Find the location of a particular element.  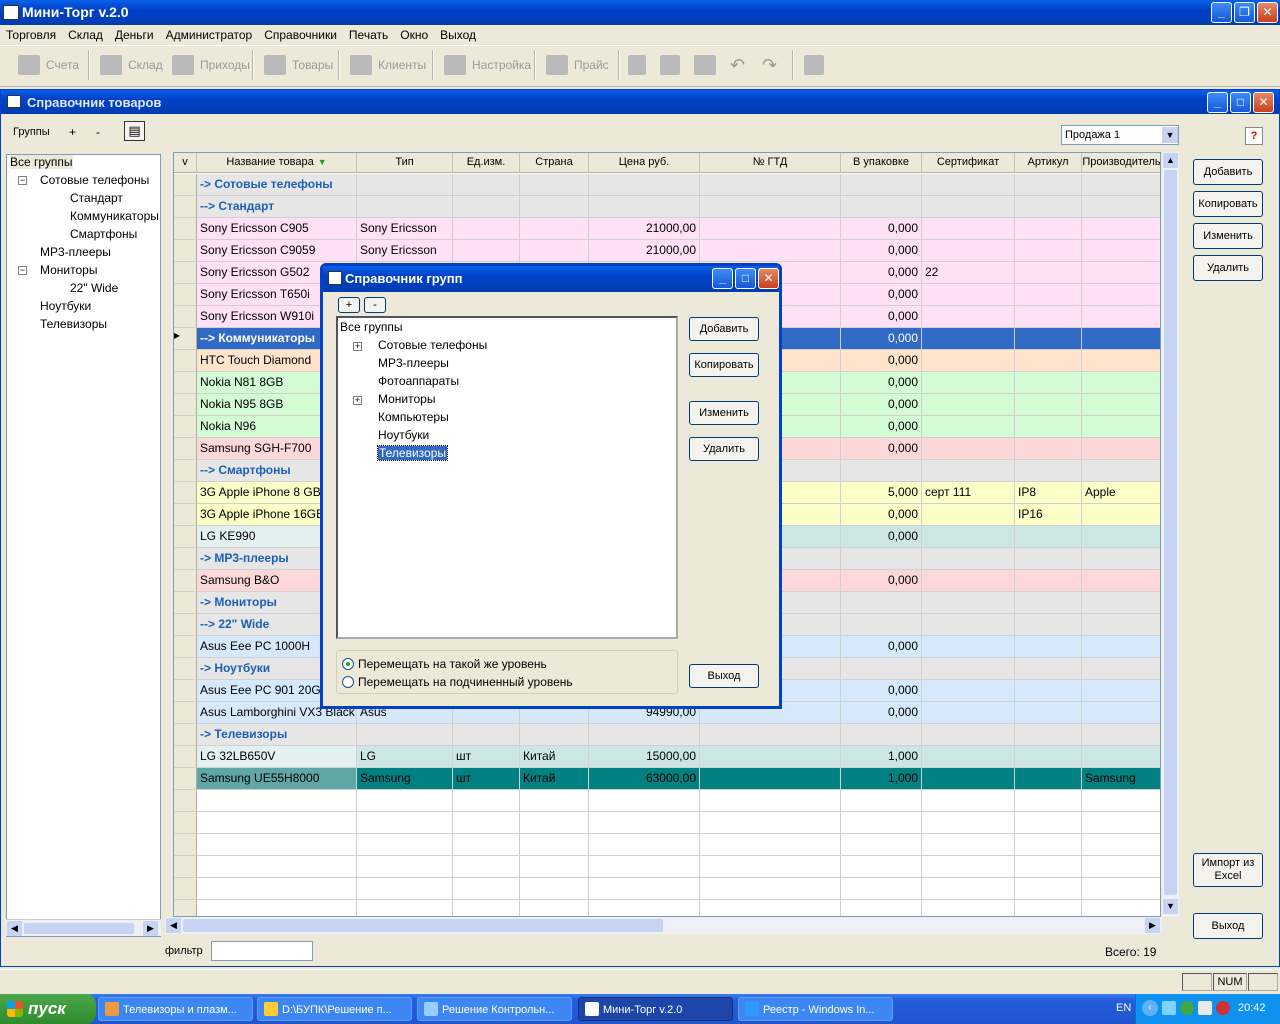

copy-button is located at coordinates (670, 65).